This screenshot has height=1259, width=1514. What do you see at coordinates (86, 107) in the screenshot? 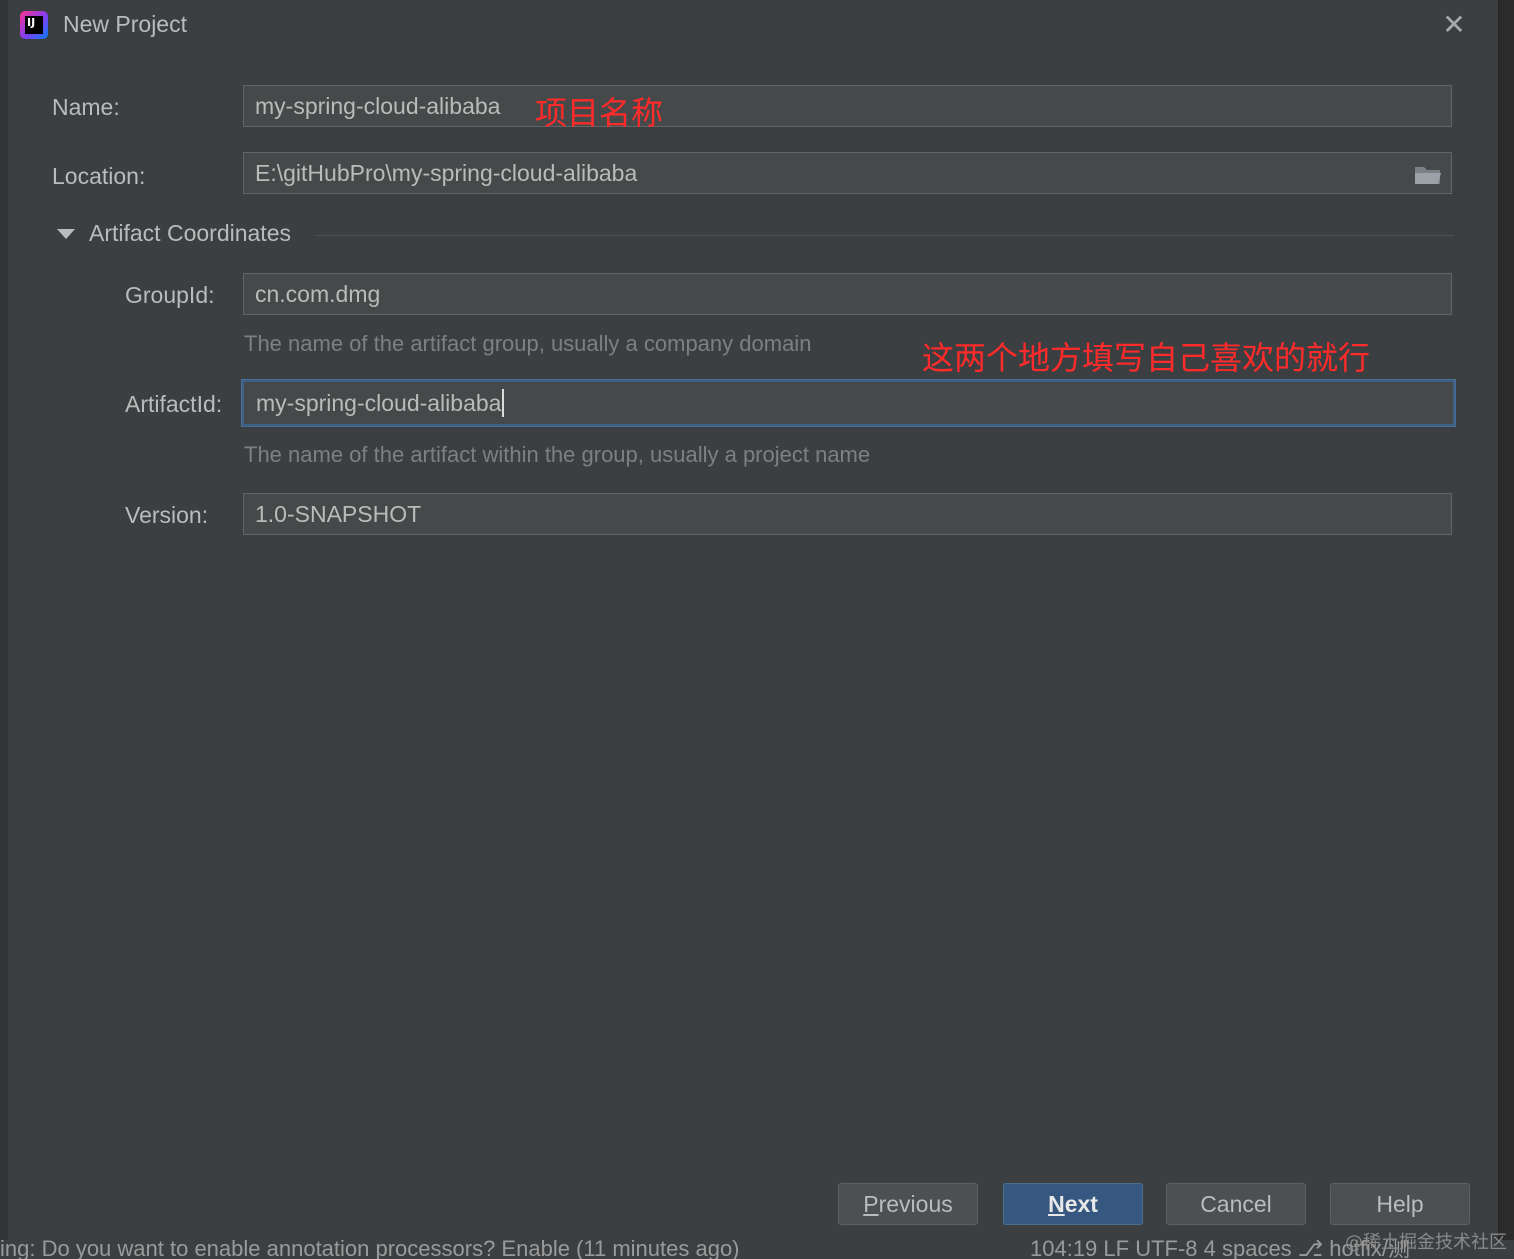
I see `name-label: Name:` at bounding box center [86, 107].